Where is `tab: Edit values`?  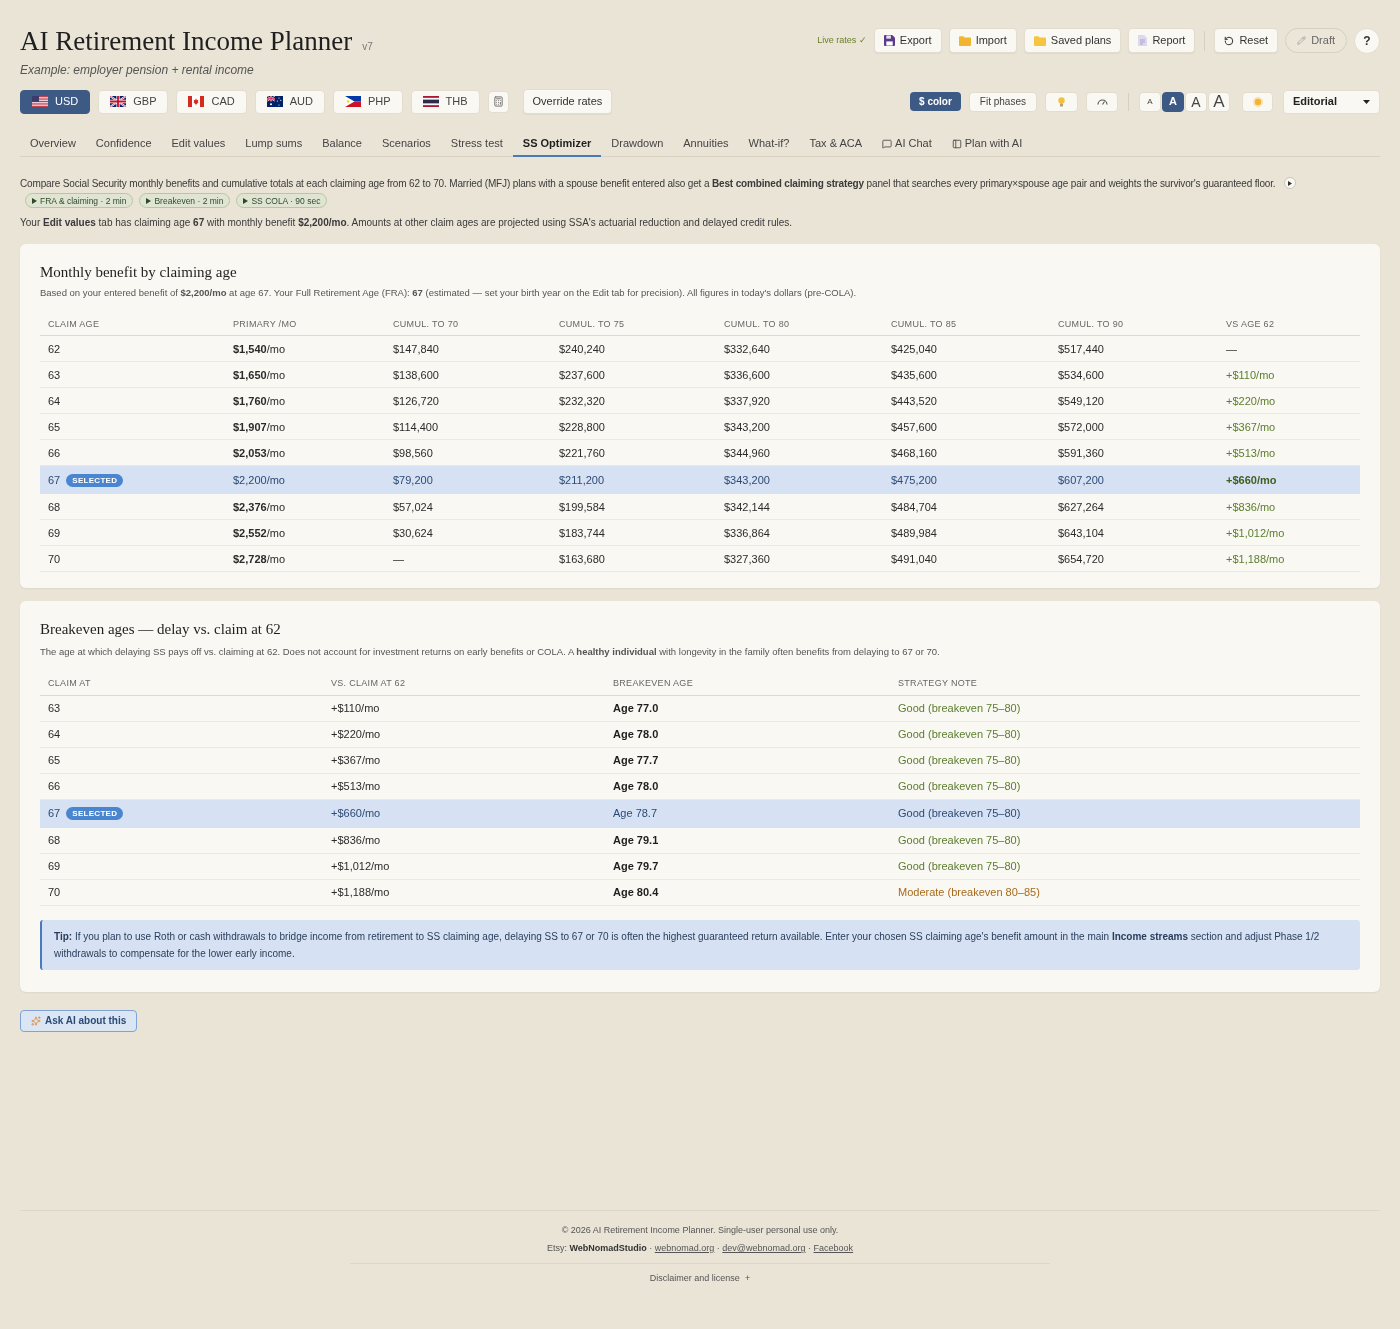
tab: Edit values is located at coordinates (198, 144).